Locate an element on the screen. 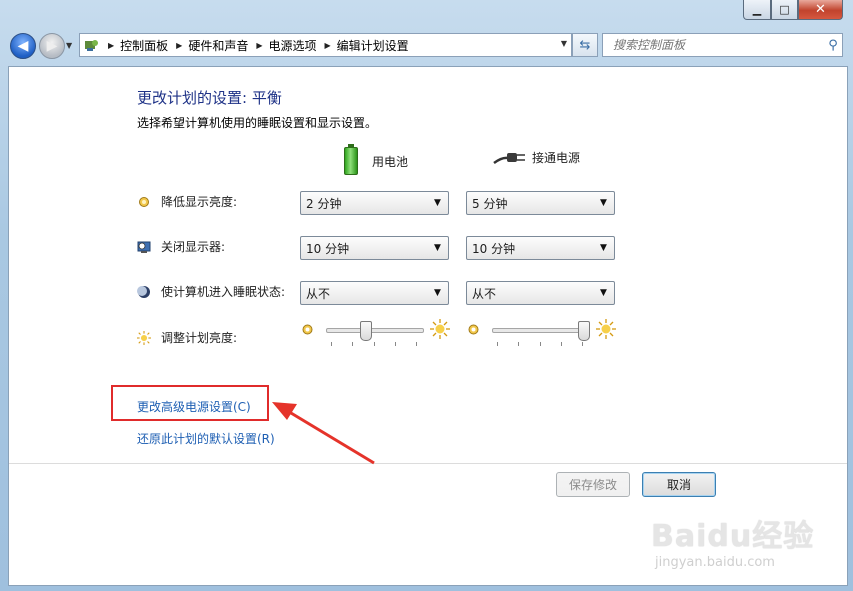  dim-display-plugged-select: 5 分钟 ▼ is located at coordinates (540, 203).